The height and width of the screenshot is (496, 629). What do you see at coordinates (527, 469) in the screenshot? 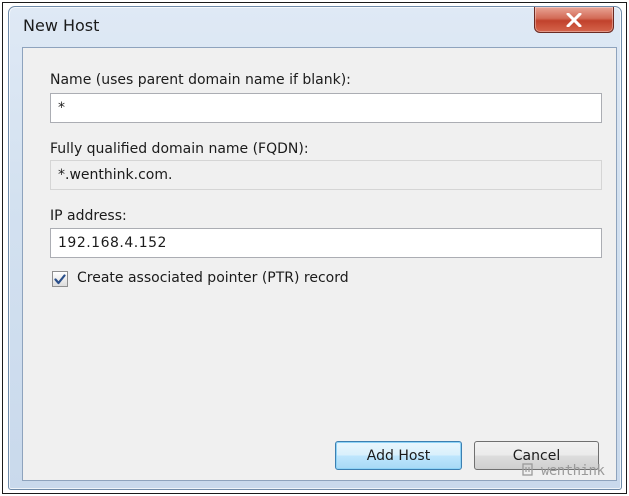
I see `logo-icon` at bounding box center [527, 469].